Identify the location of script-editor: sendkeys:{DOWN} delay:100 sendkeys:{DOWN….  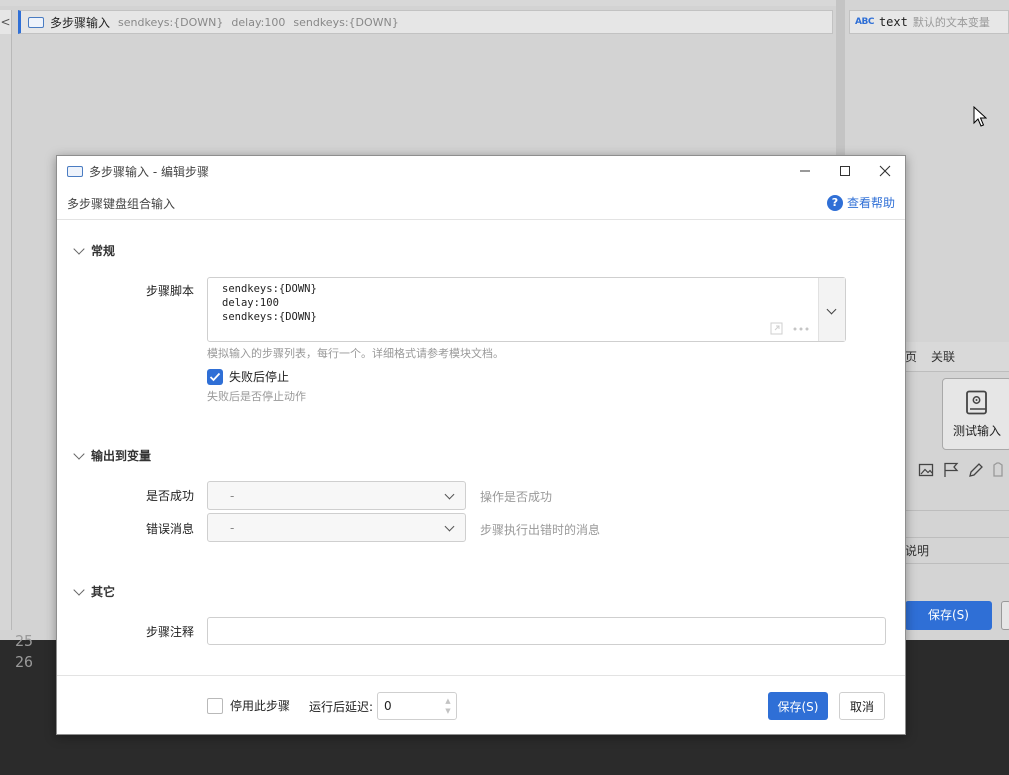
(526, 309).